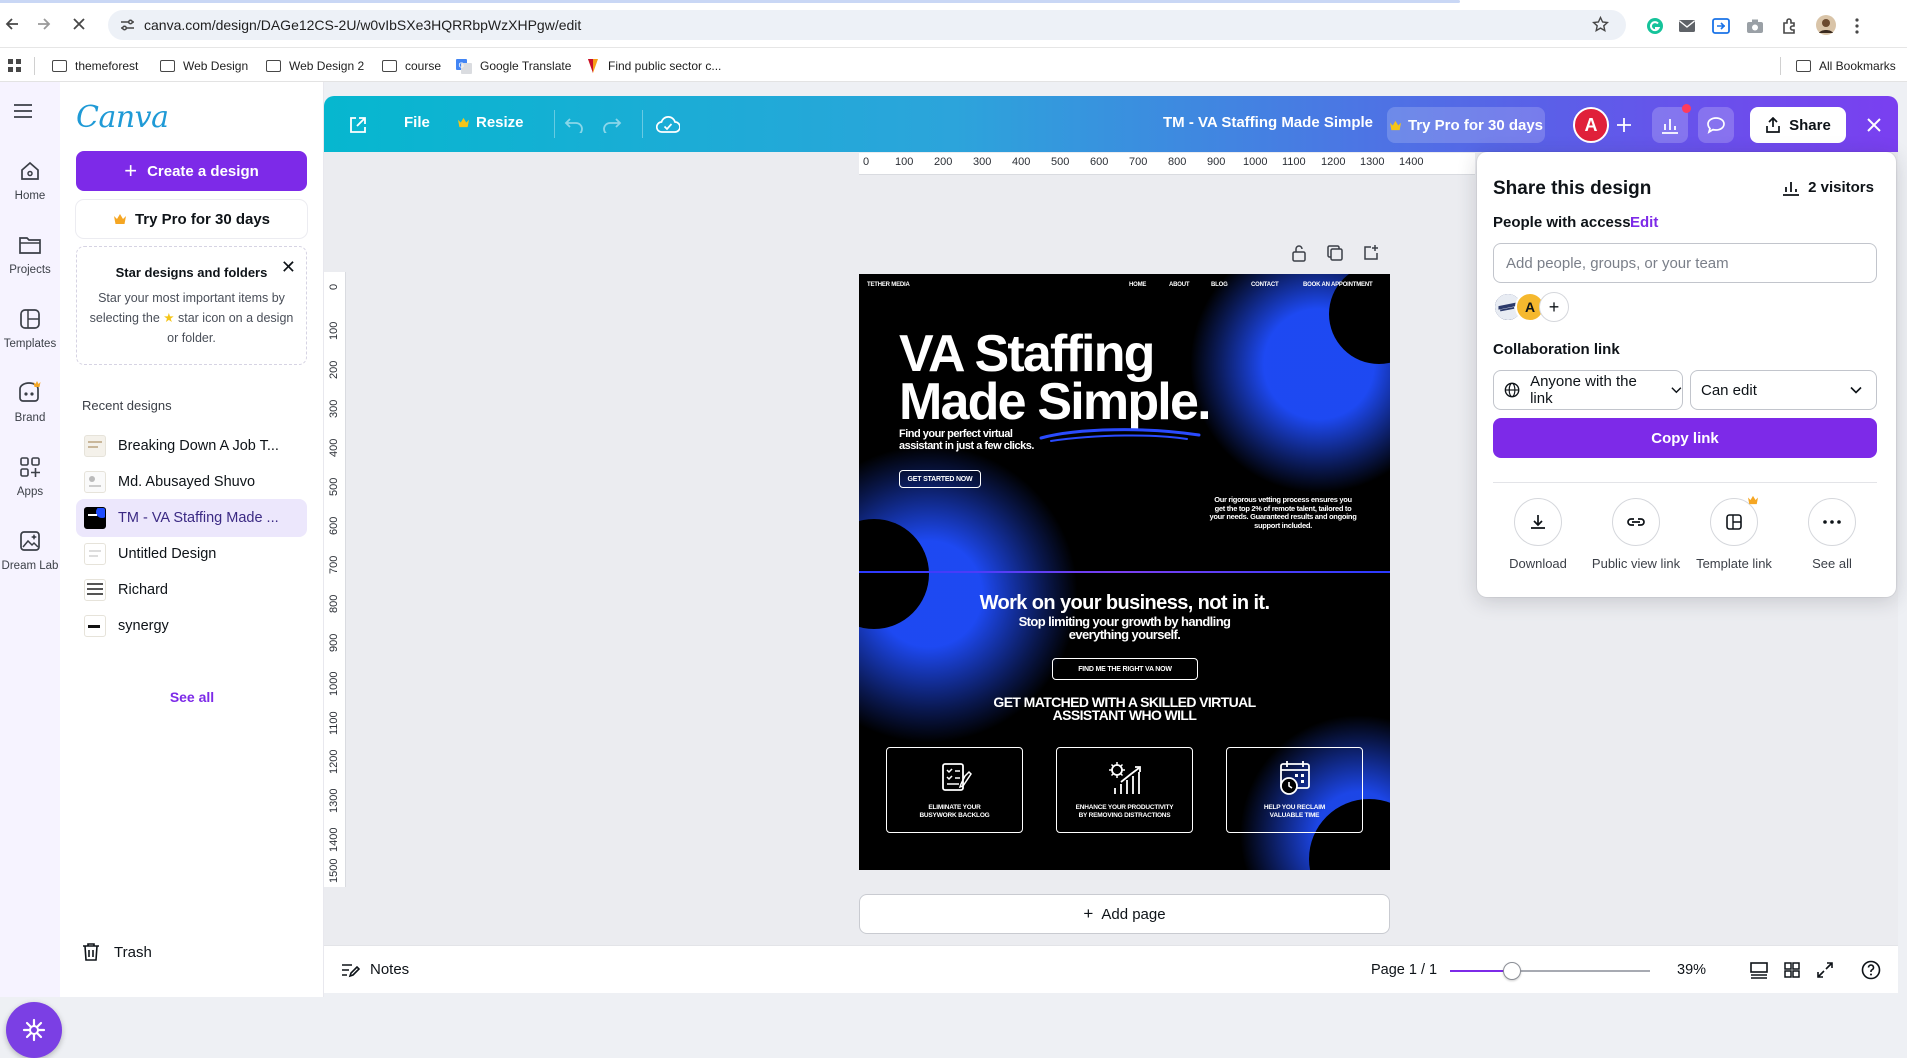 The image size is (1907, 1058). Describe the element at coordinates (43, 24) in the screenshot. I see `forward-button` at that location.